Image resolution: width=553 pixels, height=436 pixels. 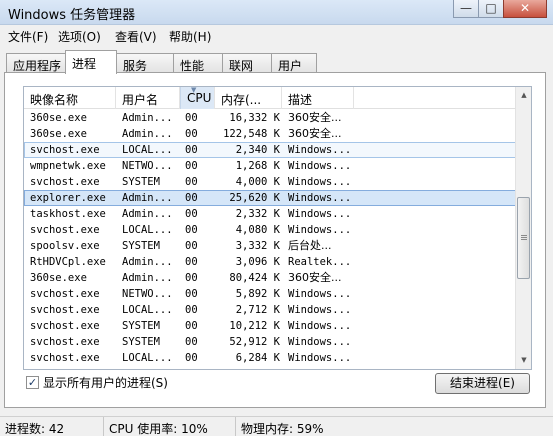 What do you see at coordinates (32, 382) in the screenshot?
I see `show-all-users-checkbox: ✓` at bounding box center [32, 382].